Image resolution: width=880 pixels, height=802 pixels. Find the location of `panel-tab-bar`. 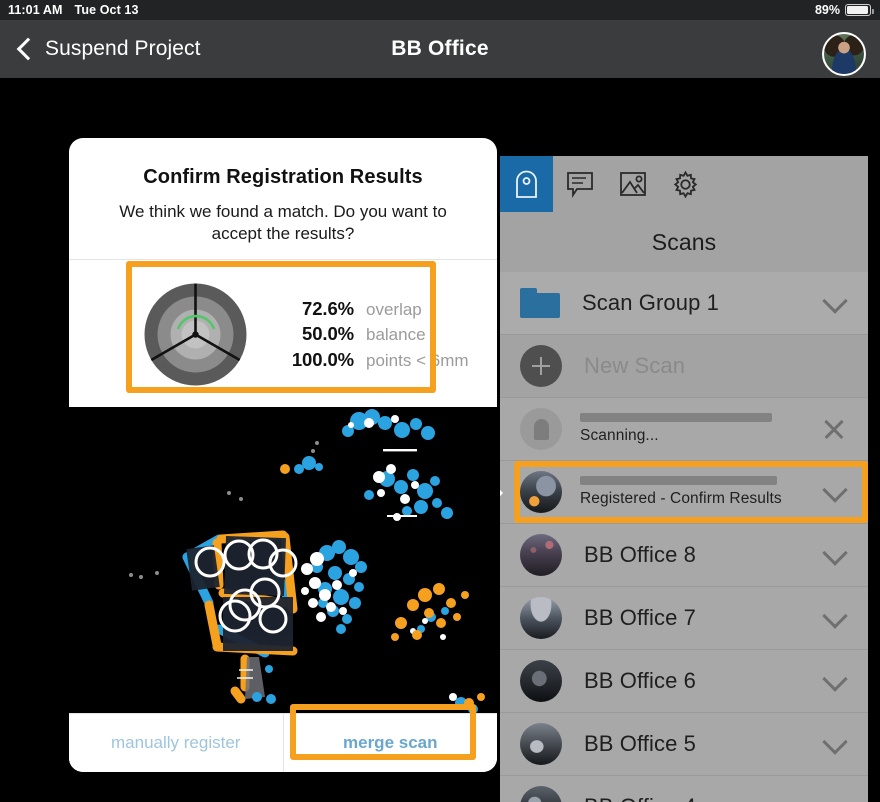

panel-tab-bar is located at coordinates (684, 184).